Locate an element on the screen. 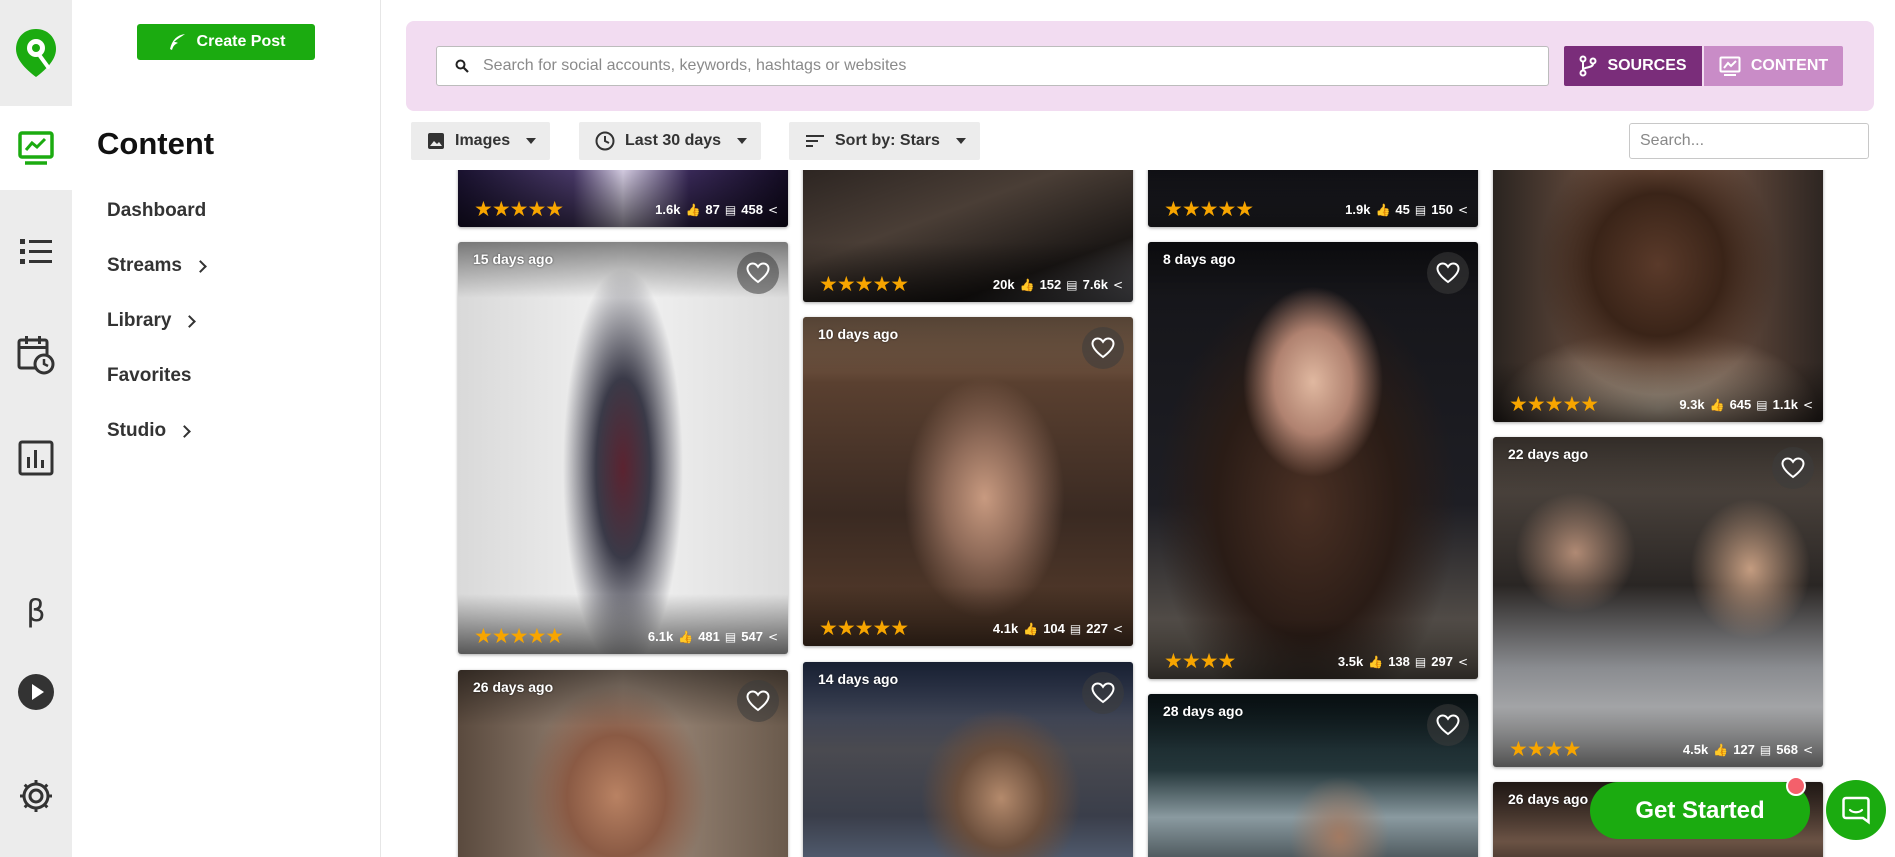 The image size is (1895, 857). play-icon is located at coordinates (36, 692).